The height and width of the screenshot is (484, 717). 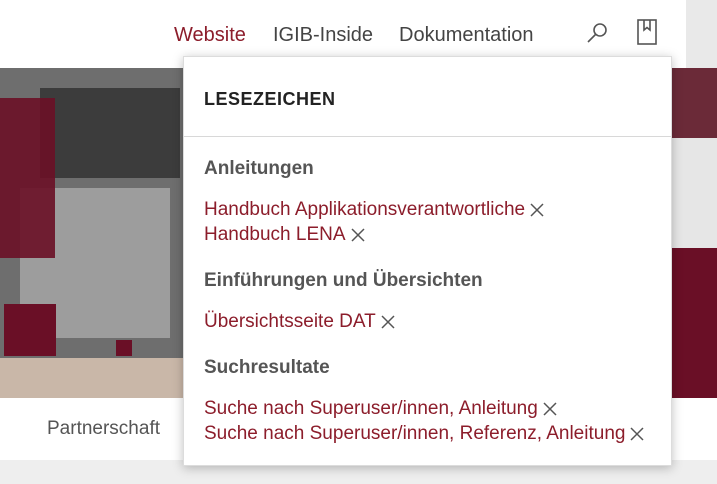 What do you see at coordinates (427, 97) in the screenshot?
I see `dropdown-header: LESEZEICHEN` at bounding box center [427, 97].